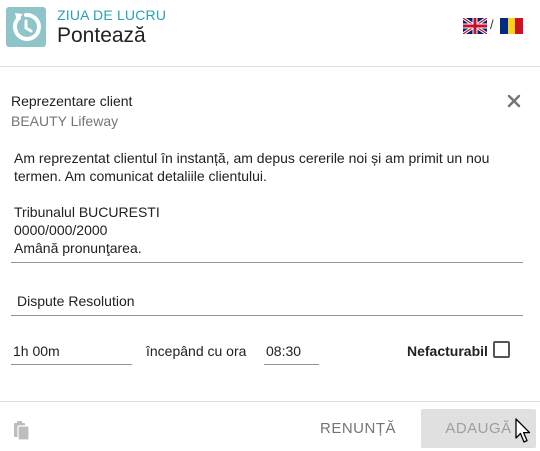 Image resolution: width=540 pixels, height=451 pixels. I want to click on project-field: Dispute Resolution, so click(267, 304).